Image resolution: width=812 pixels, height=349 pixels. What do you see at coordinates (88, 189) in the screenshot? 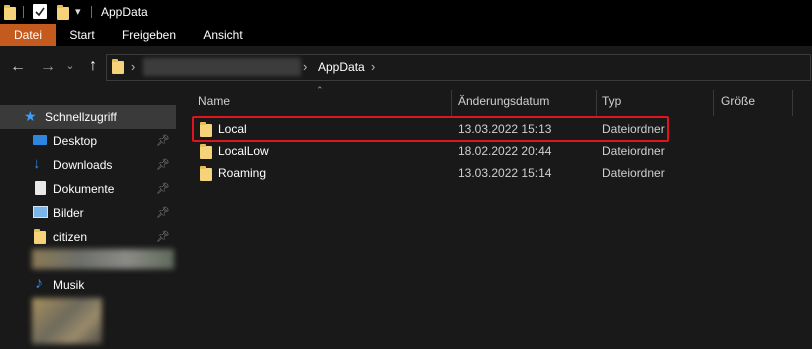
I see `sidebar-item-dokumente: Dokumente 📌︎` at bounding box center [88, 189].